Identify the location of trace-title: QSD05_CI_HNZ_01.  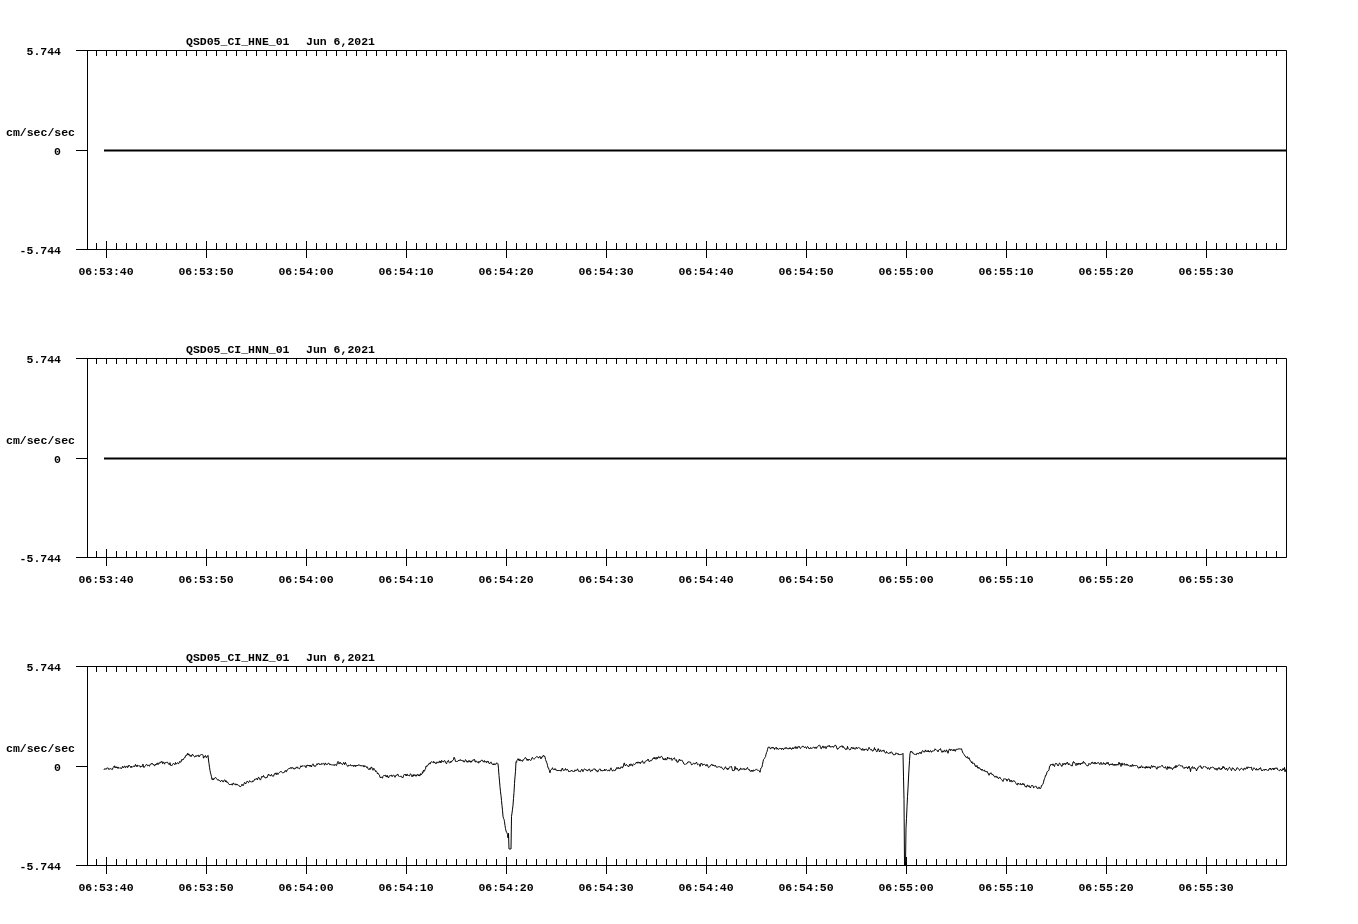
(238, 657).